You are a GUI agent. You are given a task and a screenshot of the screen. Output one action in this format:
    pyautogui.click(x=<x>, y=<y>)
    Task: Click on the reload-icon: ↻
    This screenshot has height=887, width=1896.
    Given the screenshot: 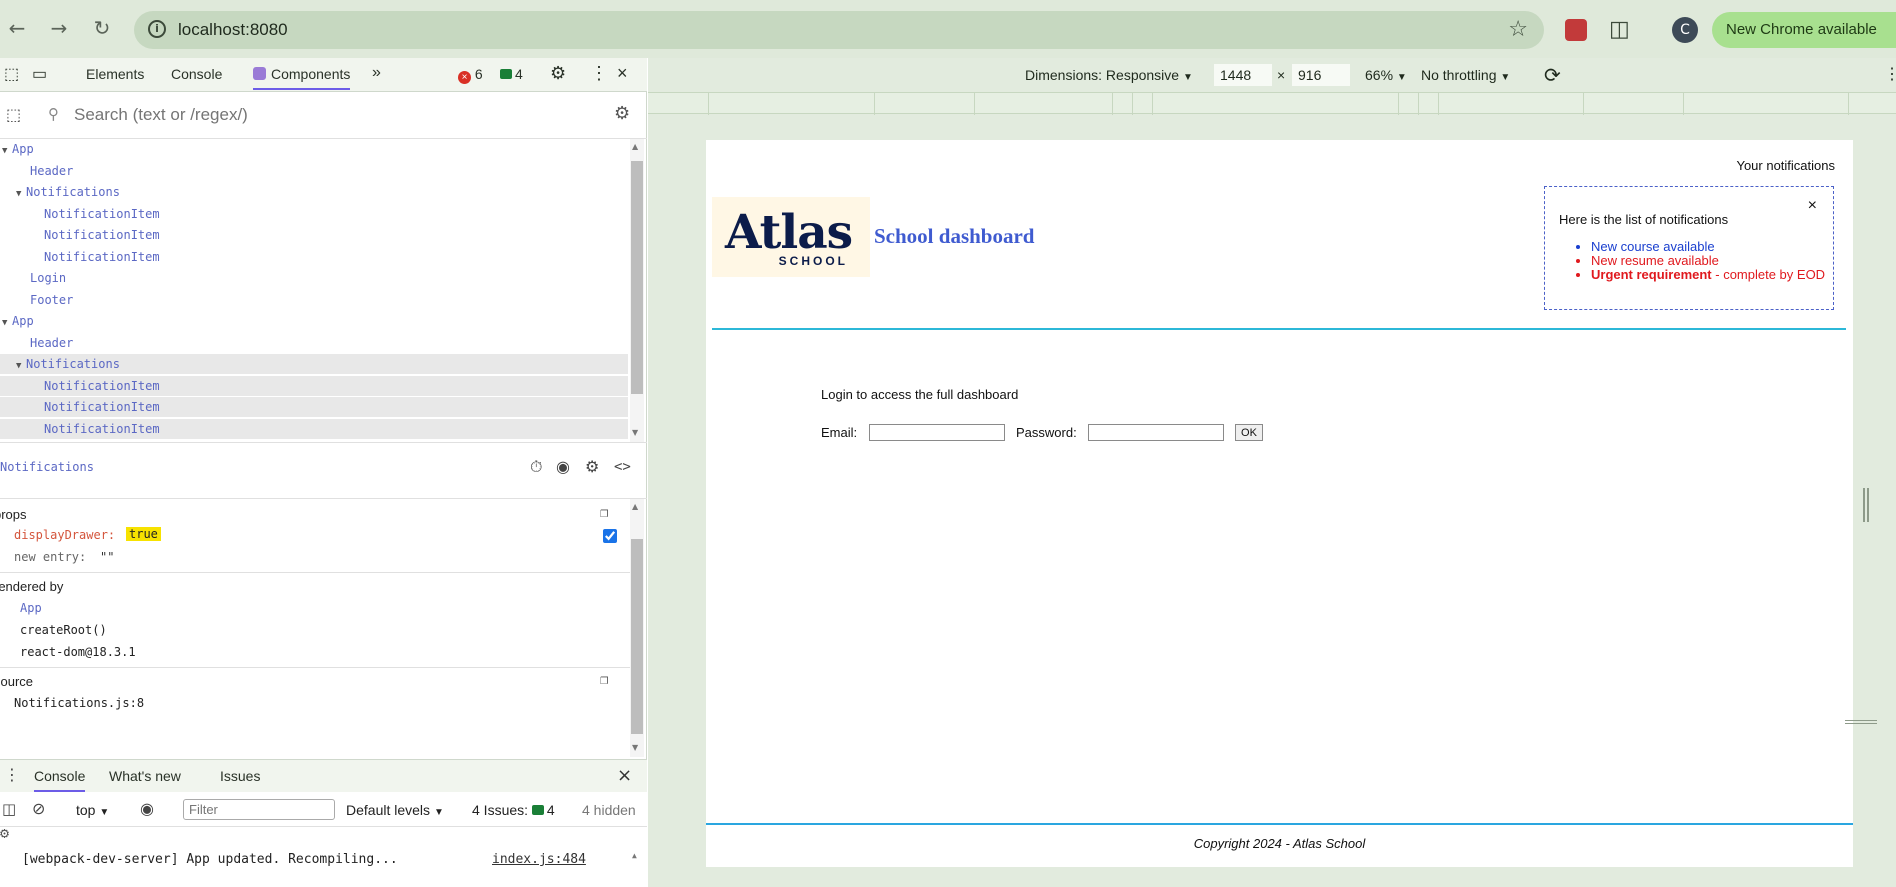 What is the action you would take?
    pyautogui.click(x=102, y=28)
    